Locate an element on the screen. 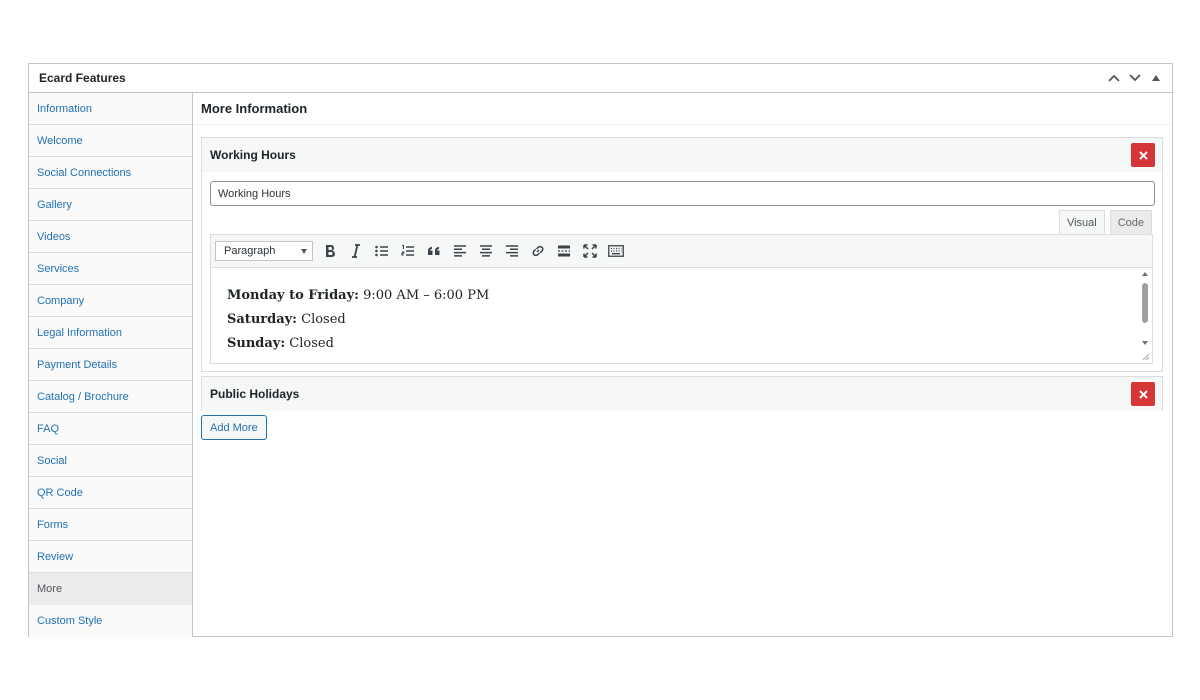 This screenshot has height=700, width=1200. bold-icon is located at coordinates (330, 251).